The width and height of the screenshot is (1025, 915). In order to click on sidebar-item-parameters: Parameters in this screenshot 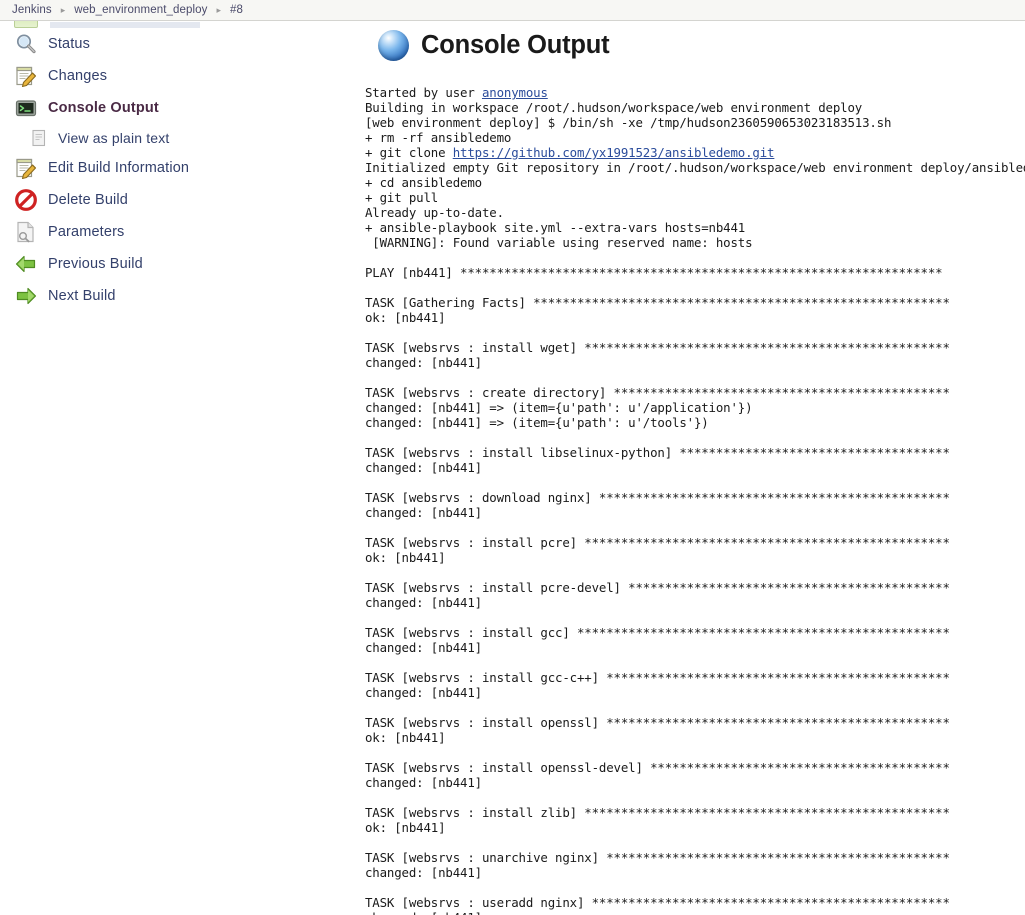, I will do `click(180, 232)`.